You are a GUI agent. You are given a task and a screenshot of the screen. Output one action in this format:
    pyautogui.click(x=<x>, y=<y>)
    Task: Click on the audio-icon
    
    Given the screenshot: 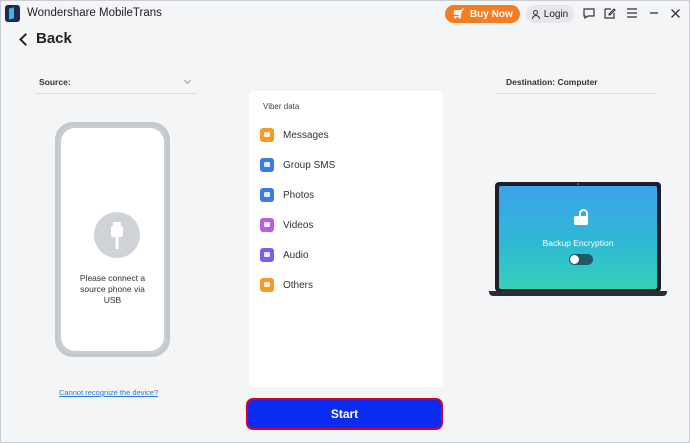 What is the action you would take?
    pyautogui.click(x=267, y=255)
    